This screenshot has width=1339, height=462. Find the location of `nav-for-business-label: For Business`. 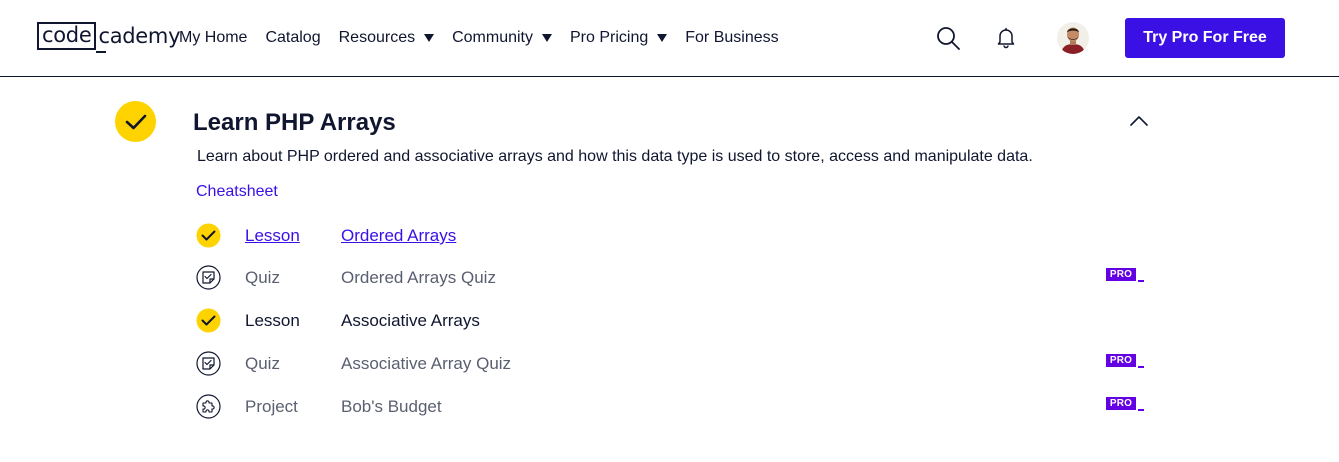

nav-for-business-label: For Business is located at coordinates (732, 37).